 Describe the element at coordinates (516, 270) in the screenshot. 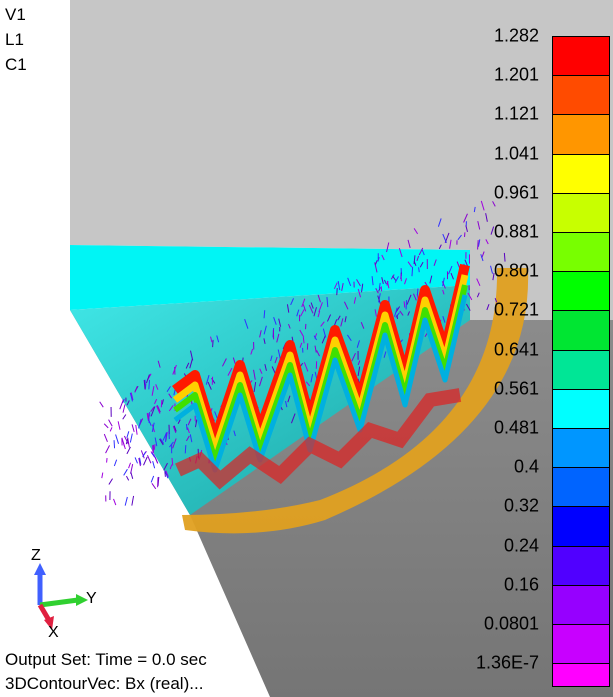

I see `legend-label: 0.801` at that location.